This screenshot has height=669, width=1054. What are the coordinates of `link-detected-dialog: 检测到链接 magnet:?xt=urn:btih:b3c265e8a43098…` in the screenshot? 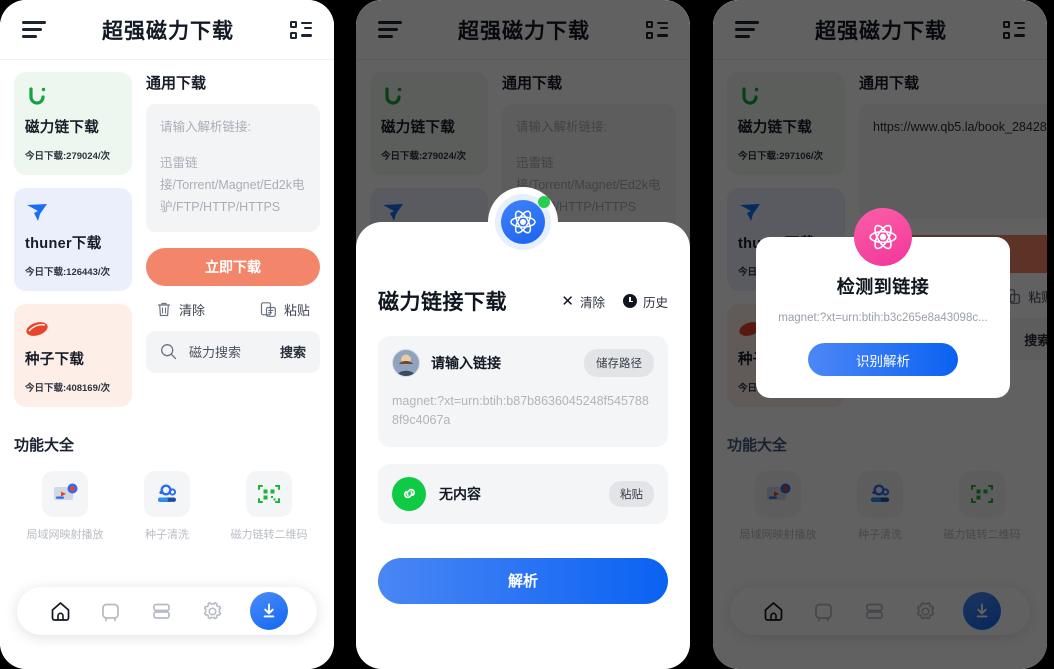 It's located at (883, 303).